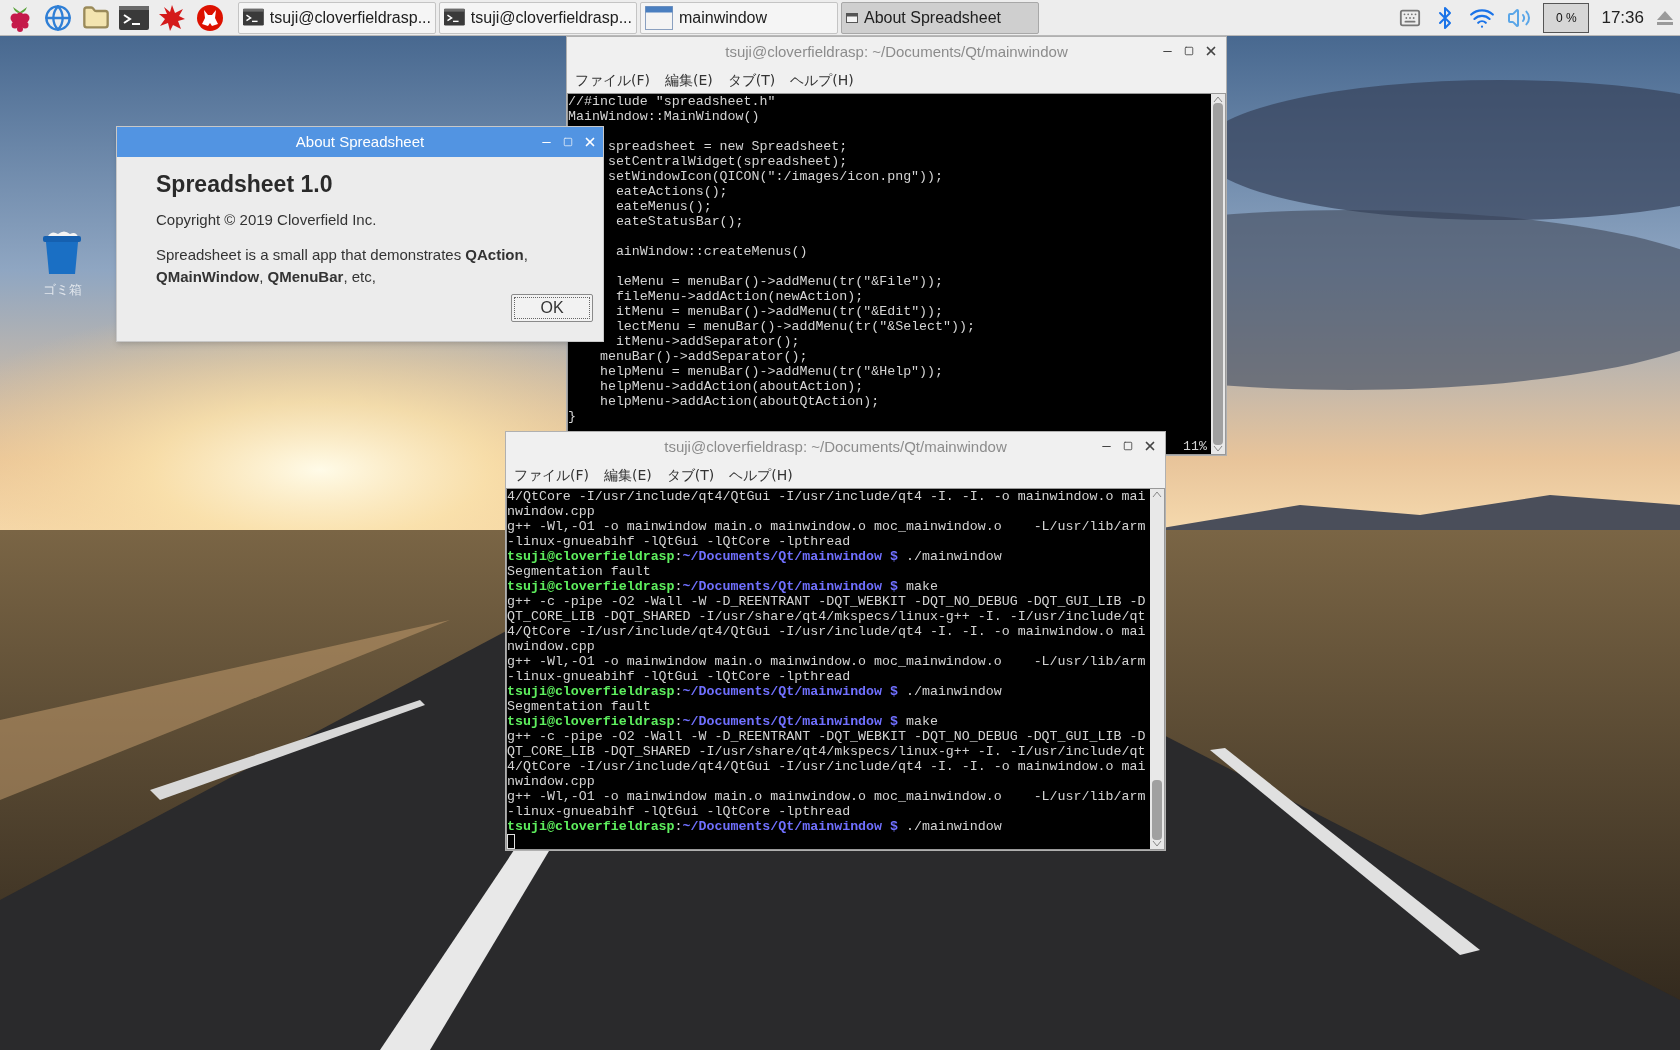 This screenshot has height=1050, width=1680. What do you see at coordinates (663, 206) in the screenshot?
I see `terminal-line: eateMenus();` at bounding box center [663, 206].